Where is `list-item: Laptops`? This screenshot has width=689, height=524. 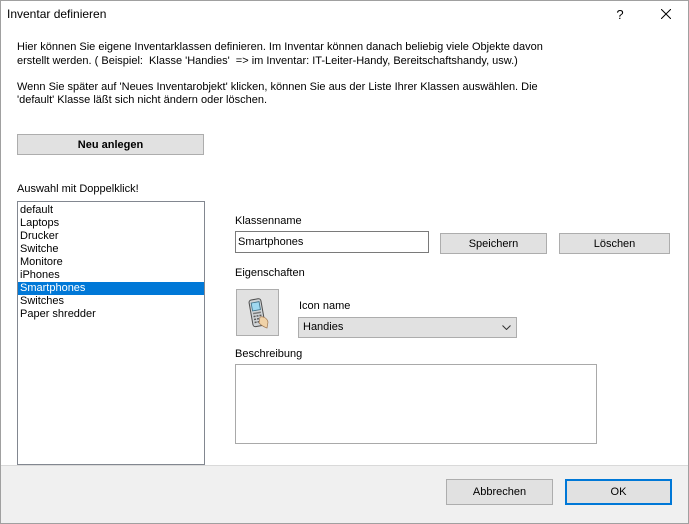
list-item: Laptops is located at coordinates (111, 223).